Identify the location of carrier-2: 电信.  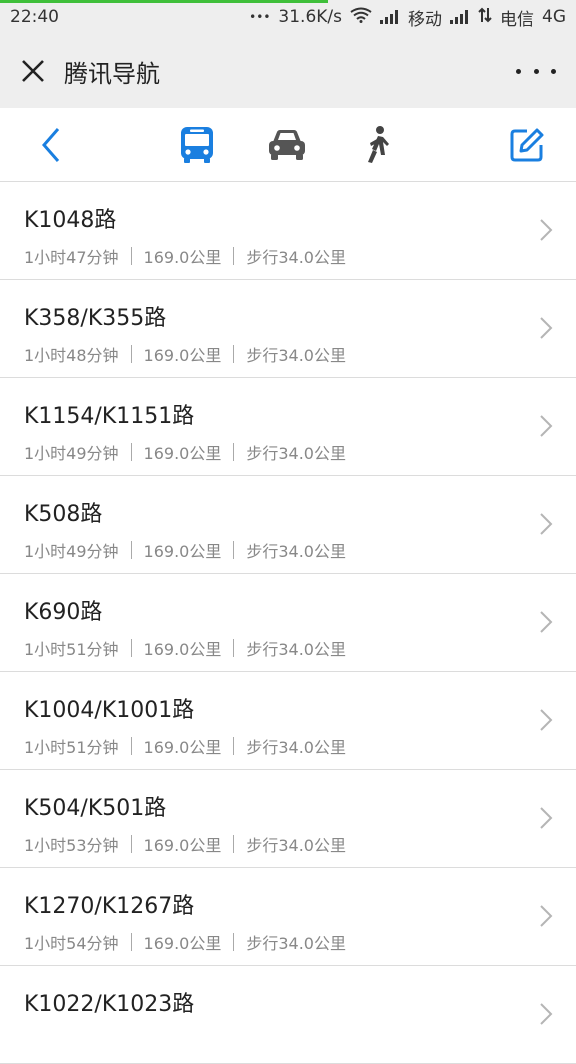
(517, 19).